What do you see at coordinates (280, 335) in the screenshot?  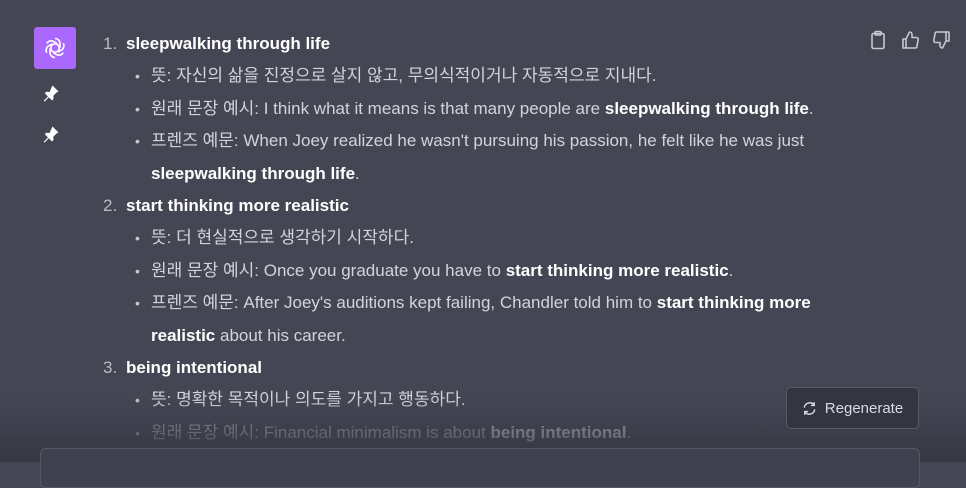 I see `friends-example-end: about his career.` at bounding box center [280, 335].